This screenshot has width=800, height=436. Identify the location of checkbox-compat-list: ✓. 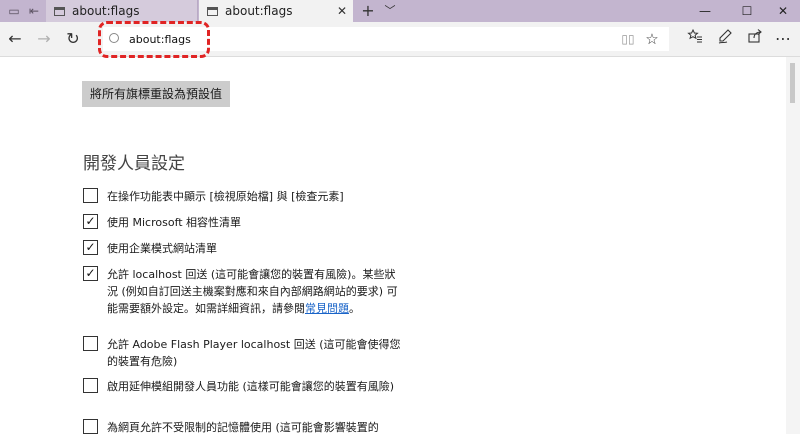
(90, 221).